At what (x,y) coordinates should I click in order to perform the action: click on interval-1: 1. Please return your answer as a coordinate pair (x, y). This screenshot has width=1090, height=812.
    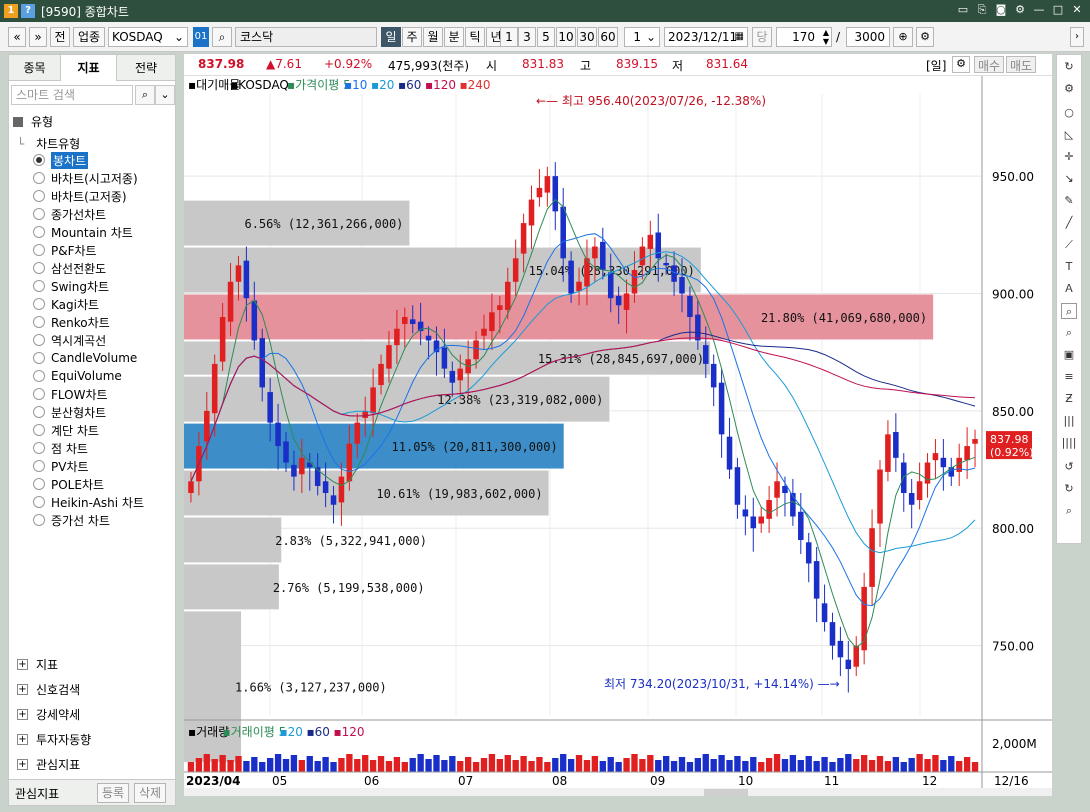
    Looking at the image, I should click on (509, 37).